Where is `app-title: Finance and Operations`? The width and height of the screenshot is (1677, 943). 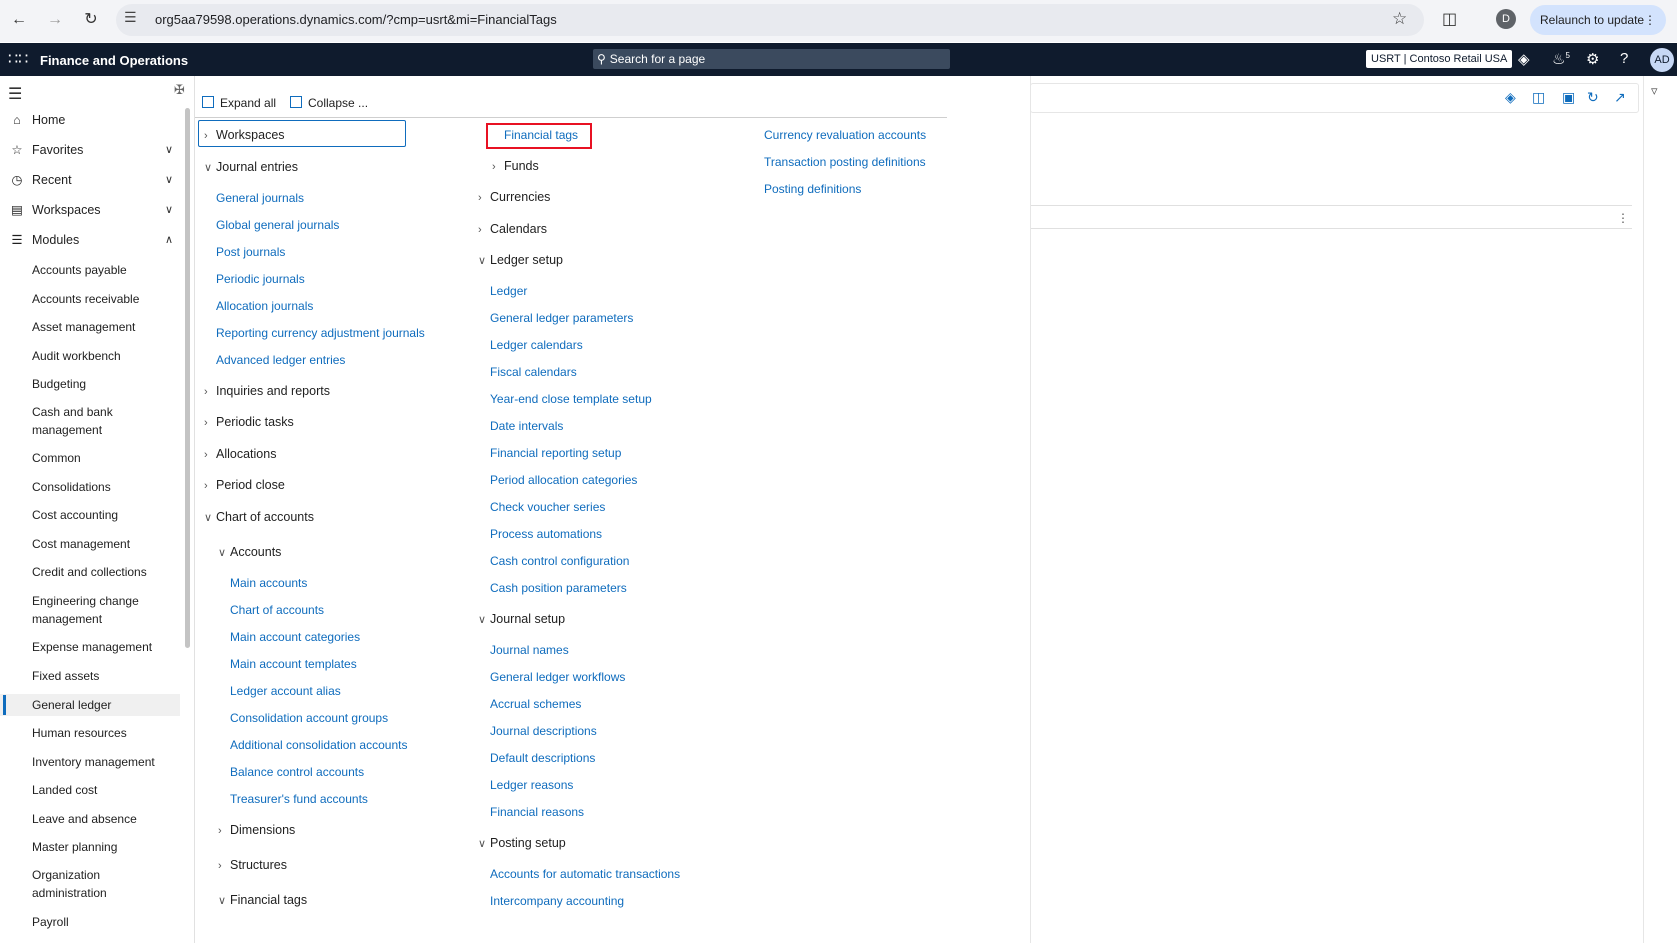 app-title: Finance and Operations is located at coordinates (114, 60).